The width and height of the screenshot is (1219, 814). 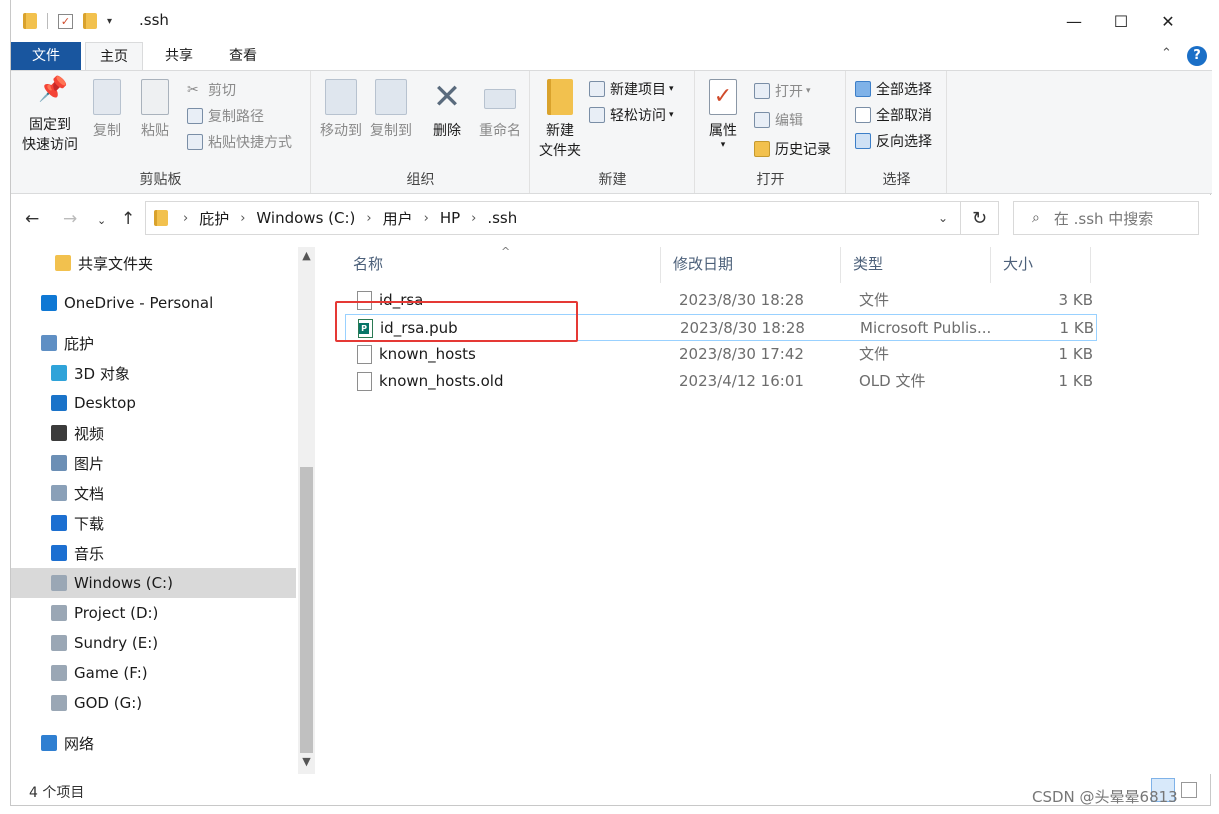 What do you see at coordinates (243, 56) in the screenshot?
I see `tab-view: 查看` at bounding box center [243, 56].